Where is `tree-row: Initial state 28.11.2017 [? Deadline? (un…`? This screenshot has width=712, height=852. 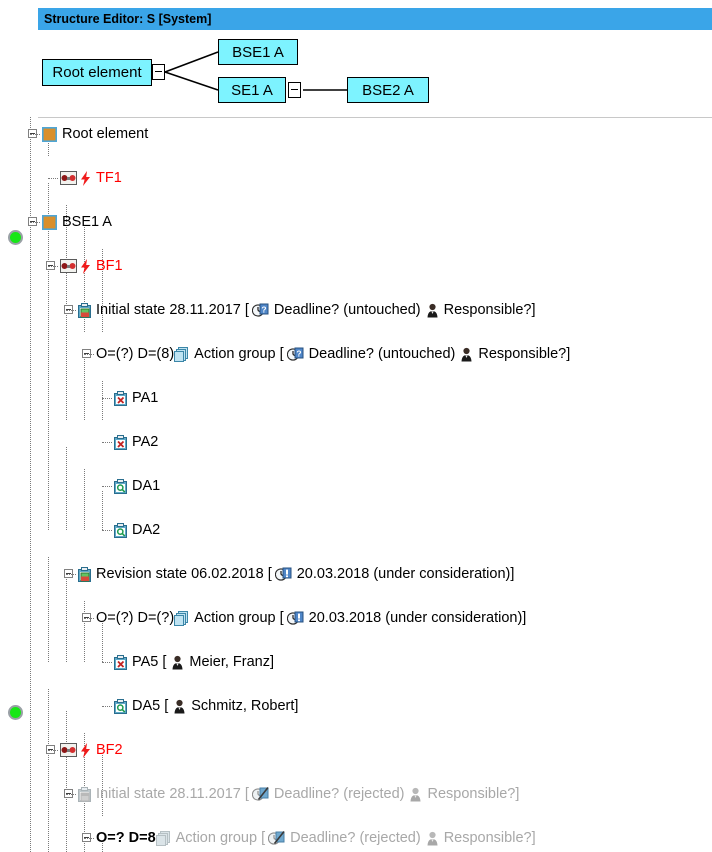
tree-row: Initial state 28.11.2017 [? Deadline? (un… is located at coordinates (356, 310).